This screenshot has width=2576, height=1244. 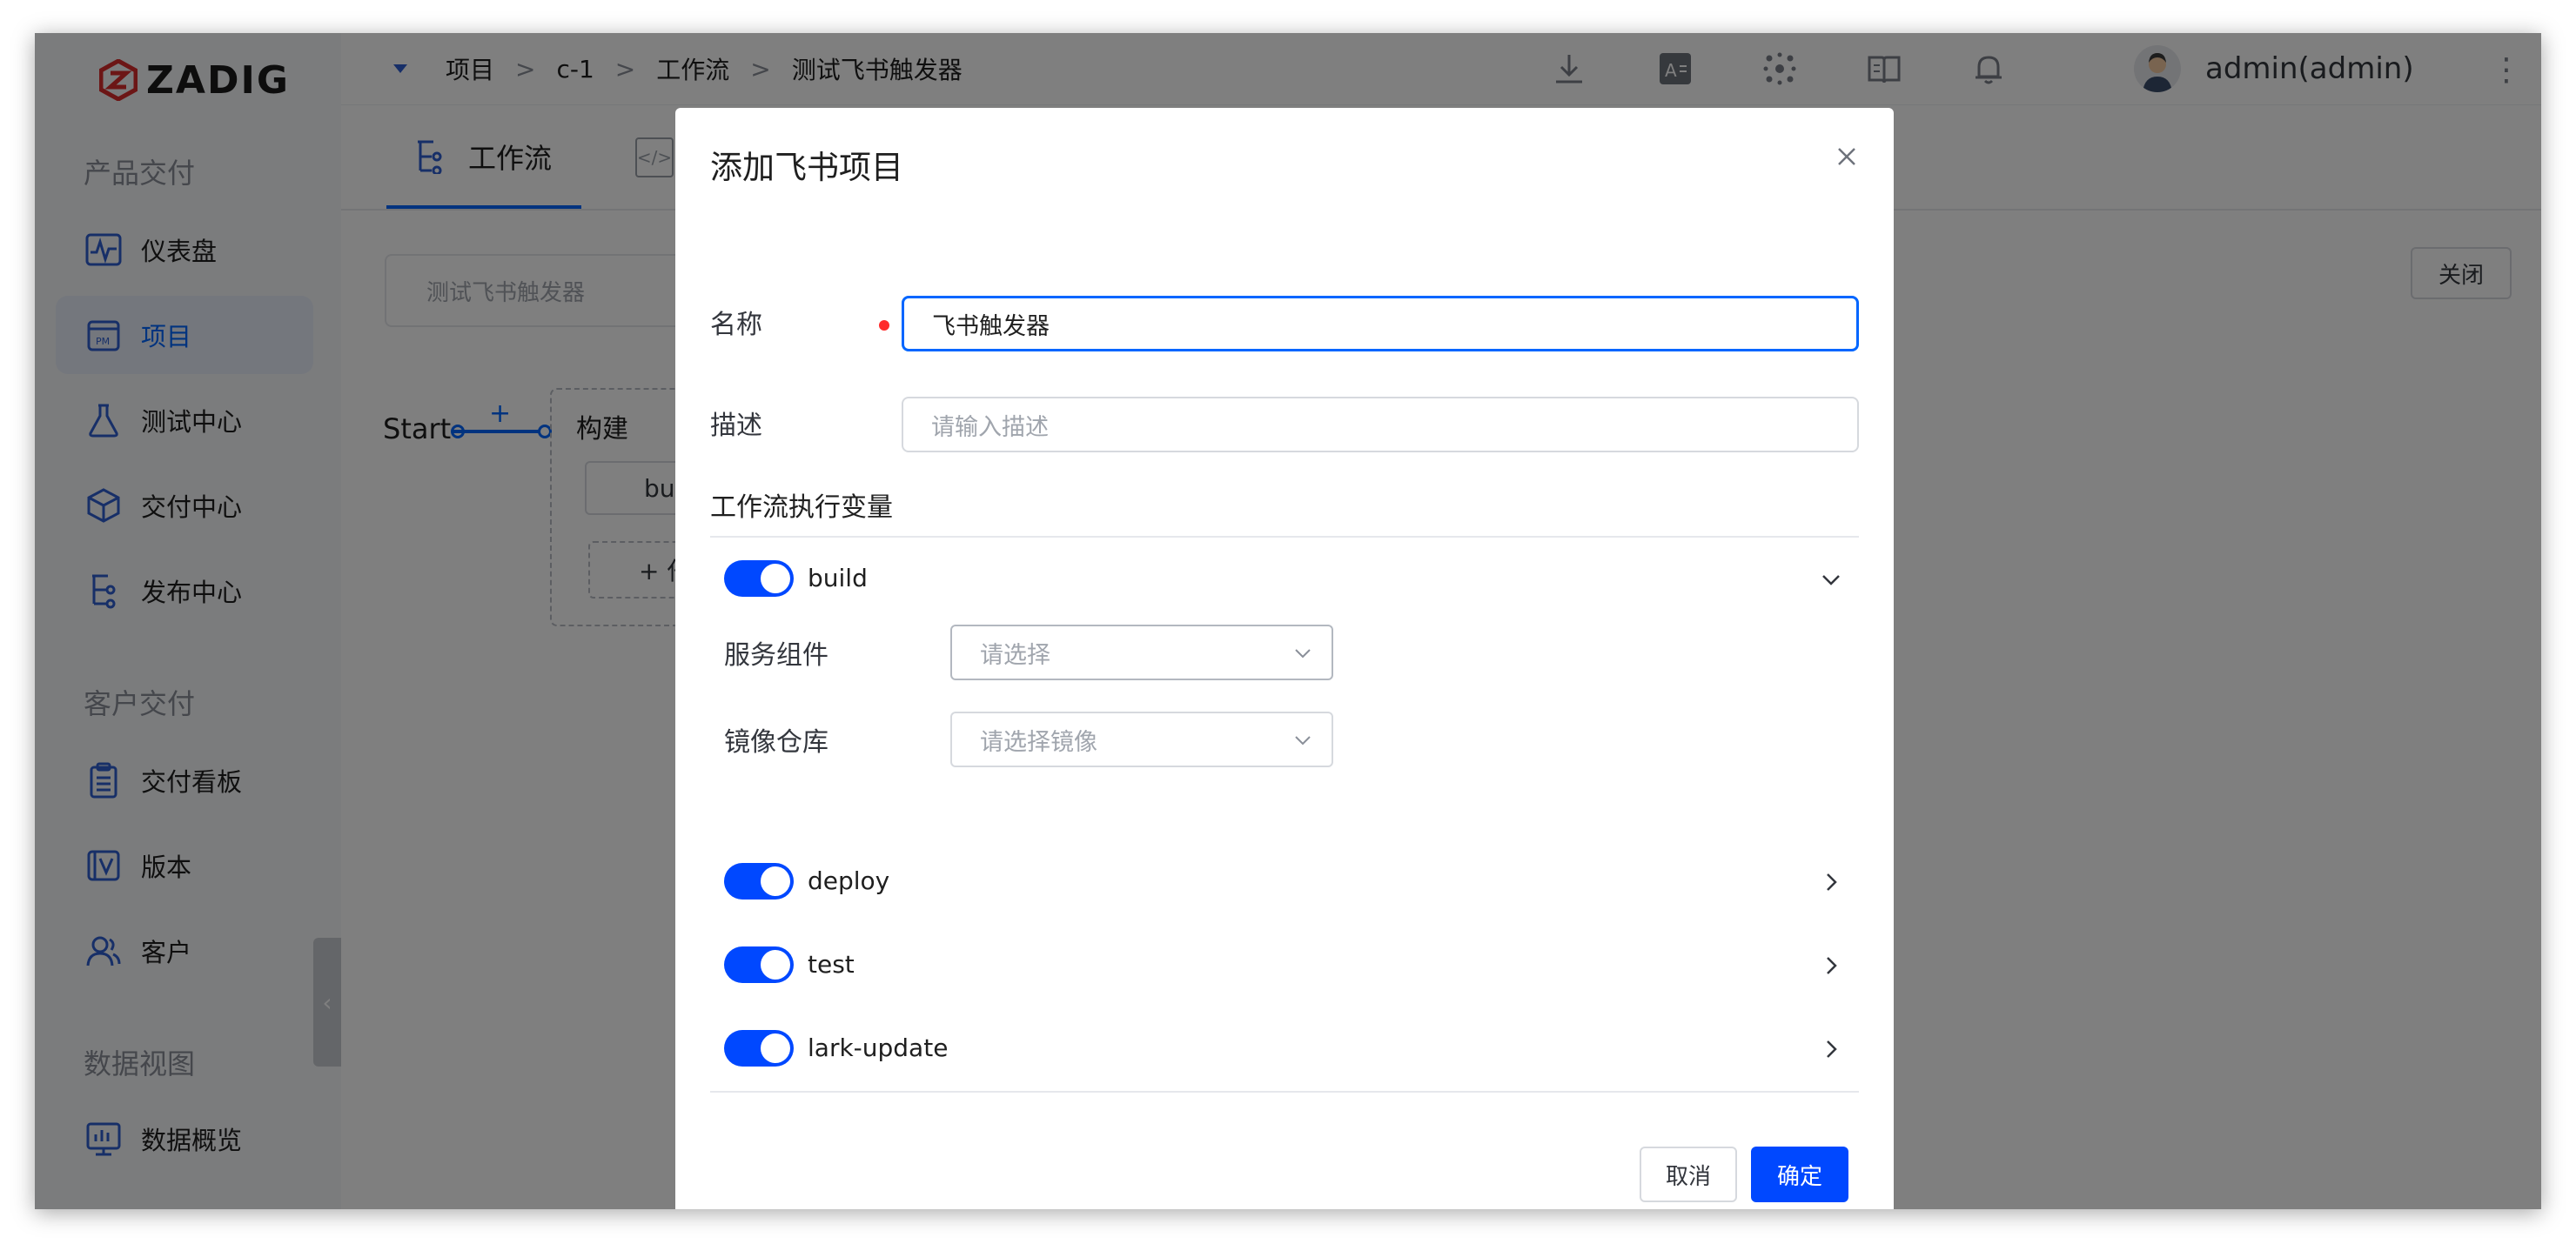 What do you see at coordinates (736, 325) in the screenshot?
I see `name-label: 名称` at bounding box center [736, 325].